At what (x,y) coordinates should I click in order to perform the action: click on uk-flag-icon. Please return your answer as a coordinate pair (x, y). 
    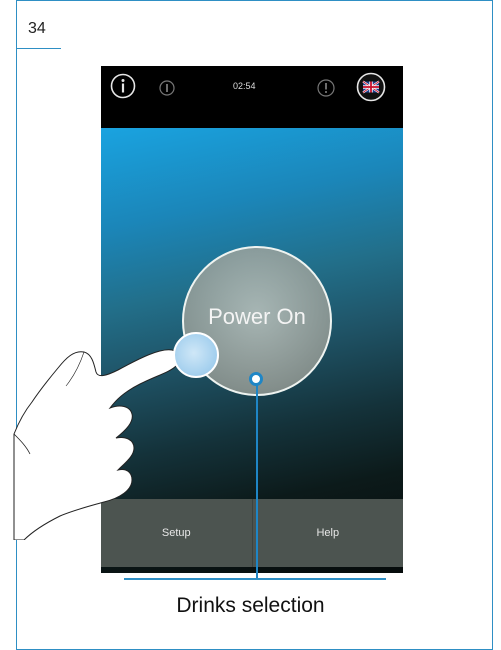
    Looking at the image, I should click on (371, 87).